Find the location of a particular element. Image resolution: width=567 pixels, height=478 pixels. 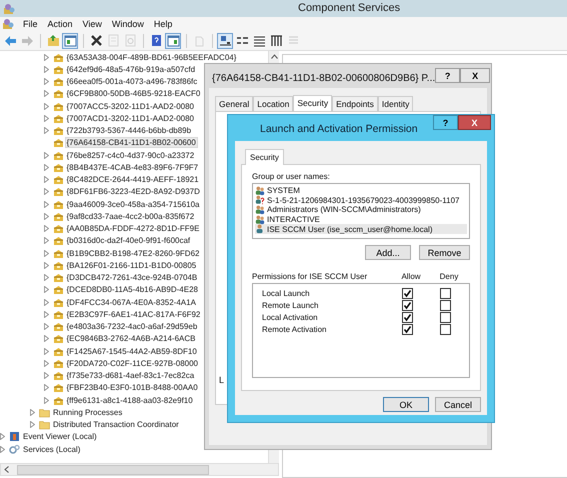

tree-item: {66eea0f5-001a-4073-a496-783f86fc is located at coordinates (132, 81).